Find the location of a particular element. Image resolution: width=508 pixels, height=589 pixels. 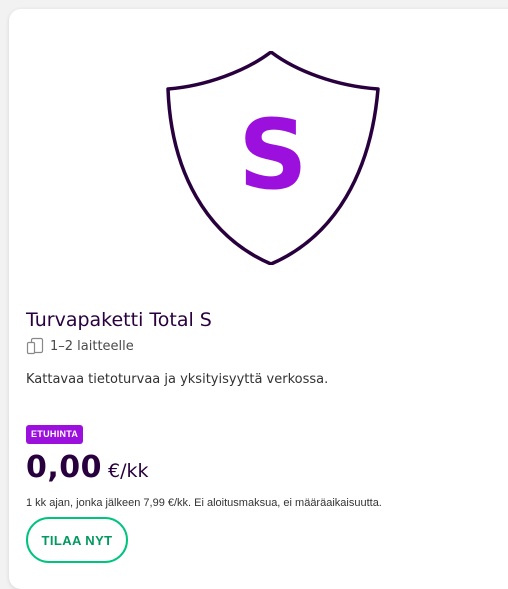

price-amount: 0,00 is located at coordinates (64, 467).